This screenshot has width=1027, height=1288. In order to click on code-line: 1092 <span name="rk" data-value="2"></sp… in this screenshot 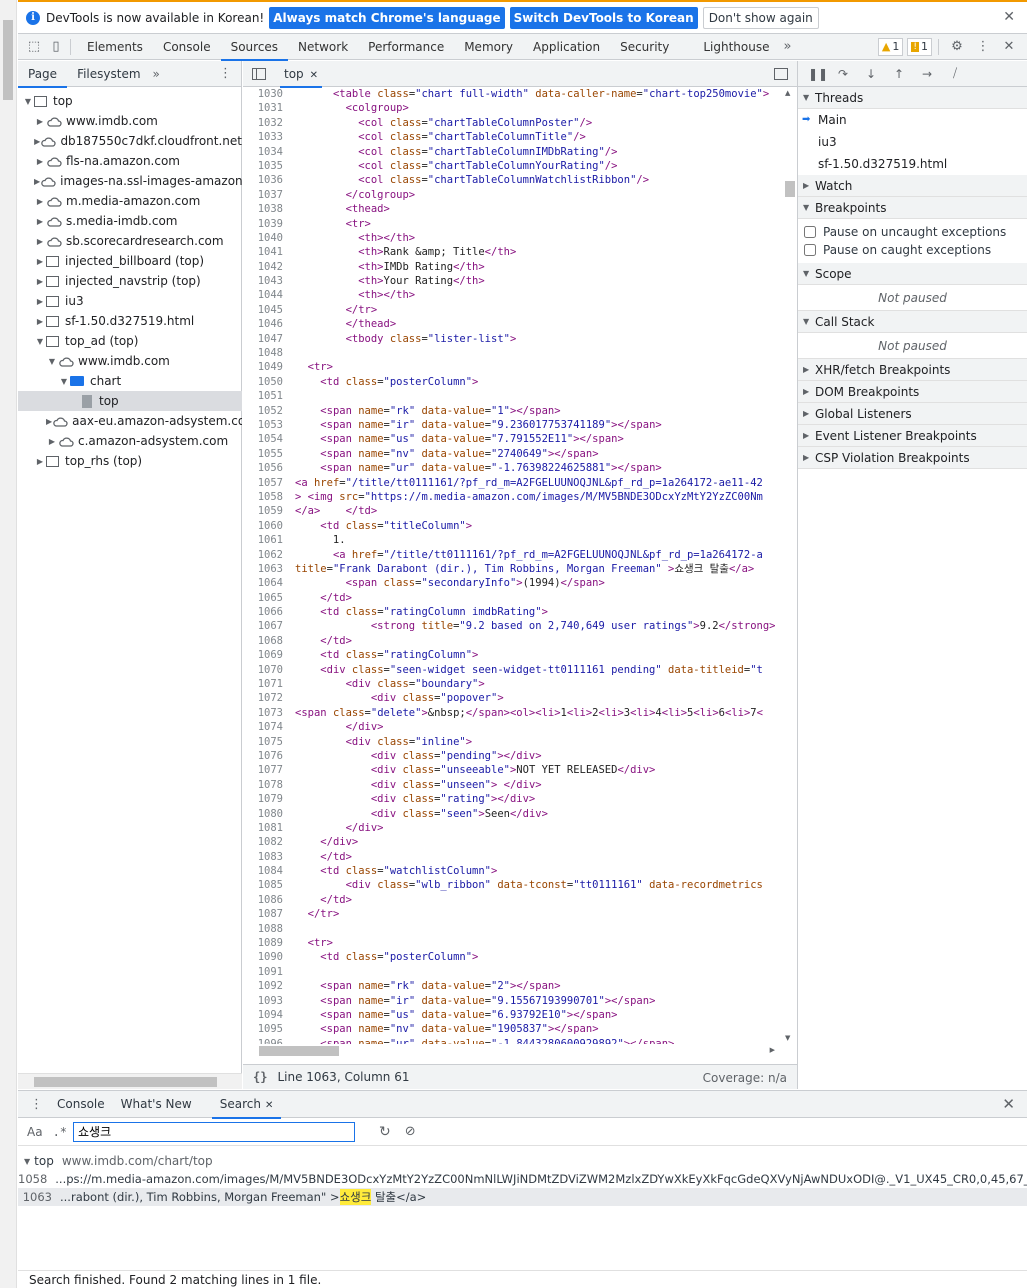, I will do `click(513, 986)`.